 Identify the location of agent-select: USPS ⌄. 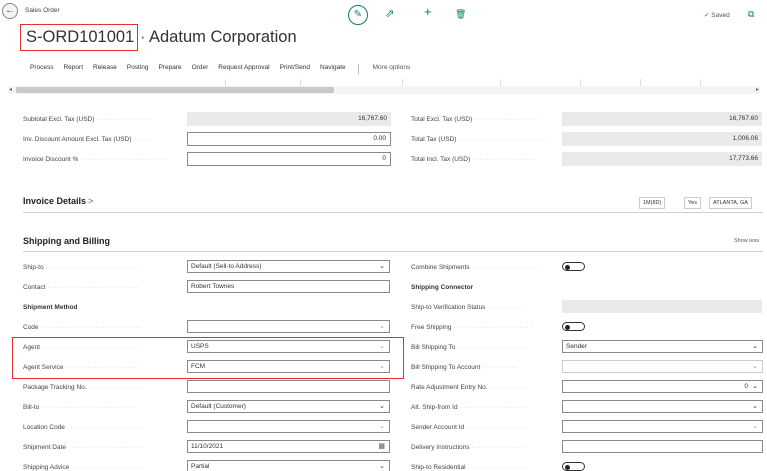
(288, 346).